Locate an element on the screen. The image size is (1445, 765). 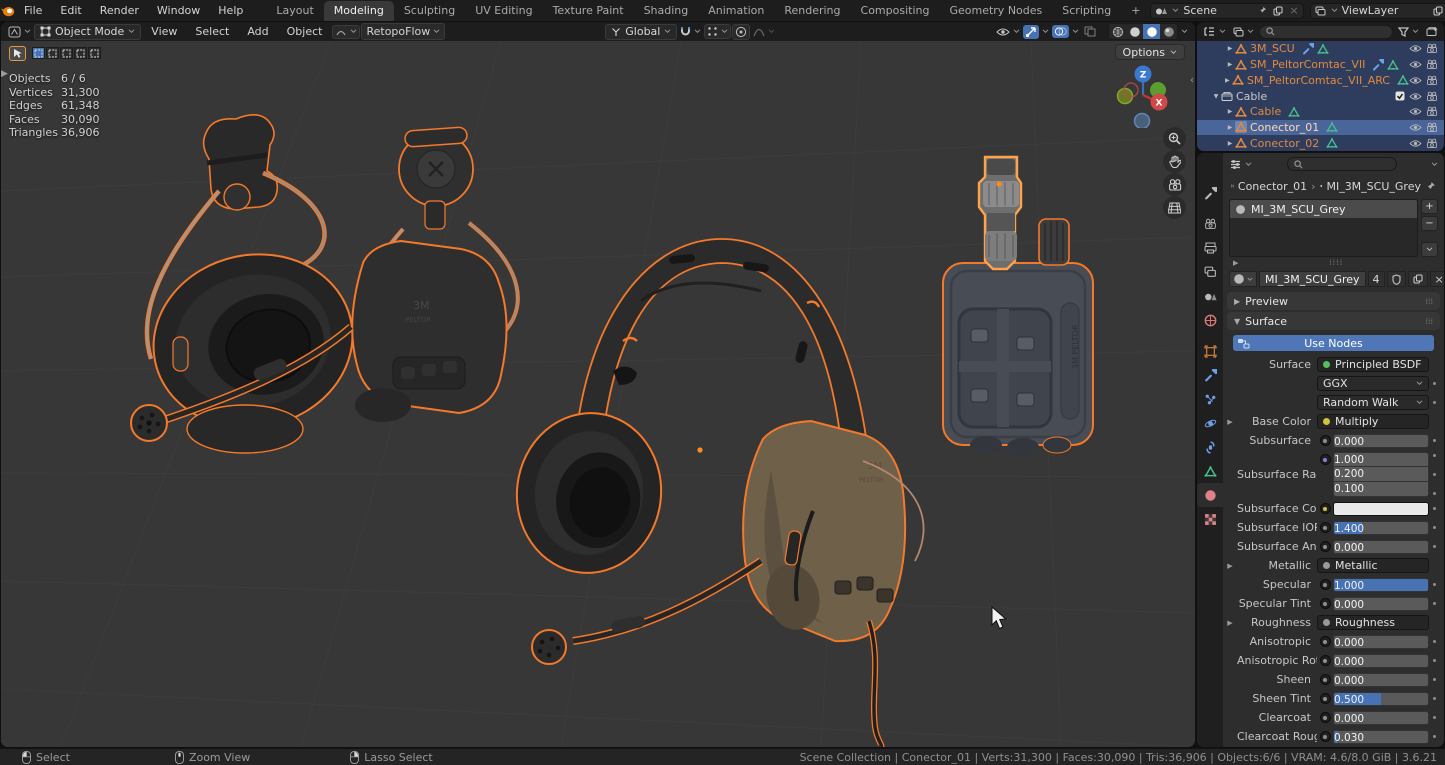
properties-tab-render is located at coordinates (1210, 224).